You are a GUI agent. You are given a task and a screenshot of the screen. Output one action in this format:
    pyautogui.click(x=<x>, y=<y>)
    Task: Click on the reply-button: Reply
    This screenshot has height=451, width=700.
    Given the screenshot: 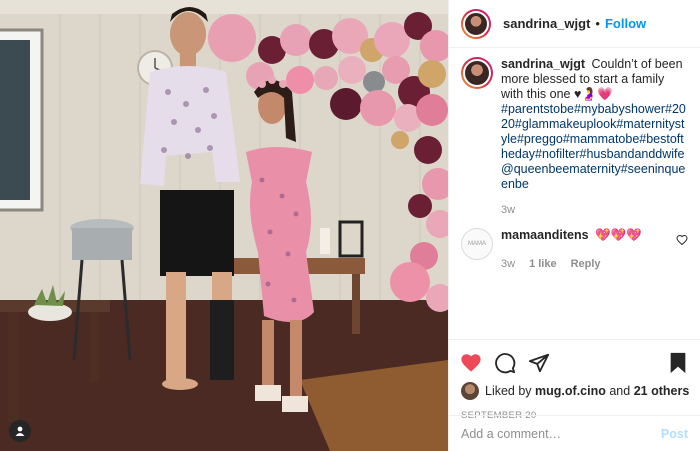 What is the action you would take?
    pyautogui.click(x=586, y=264)
    